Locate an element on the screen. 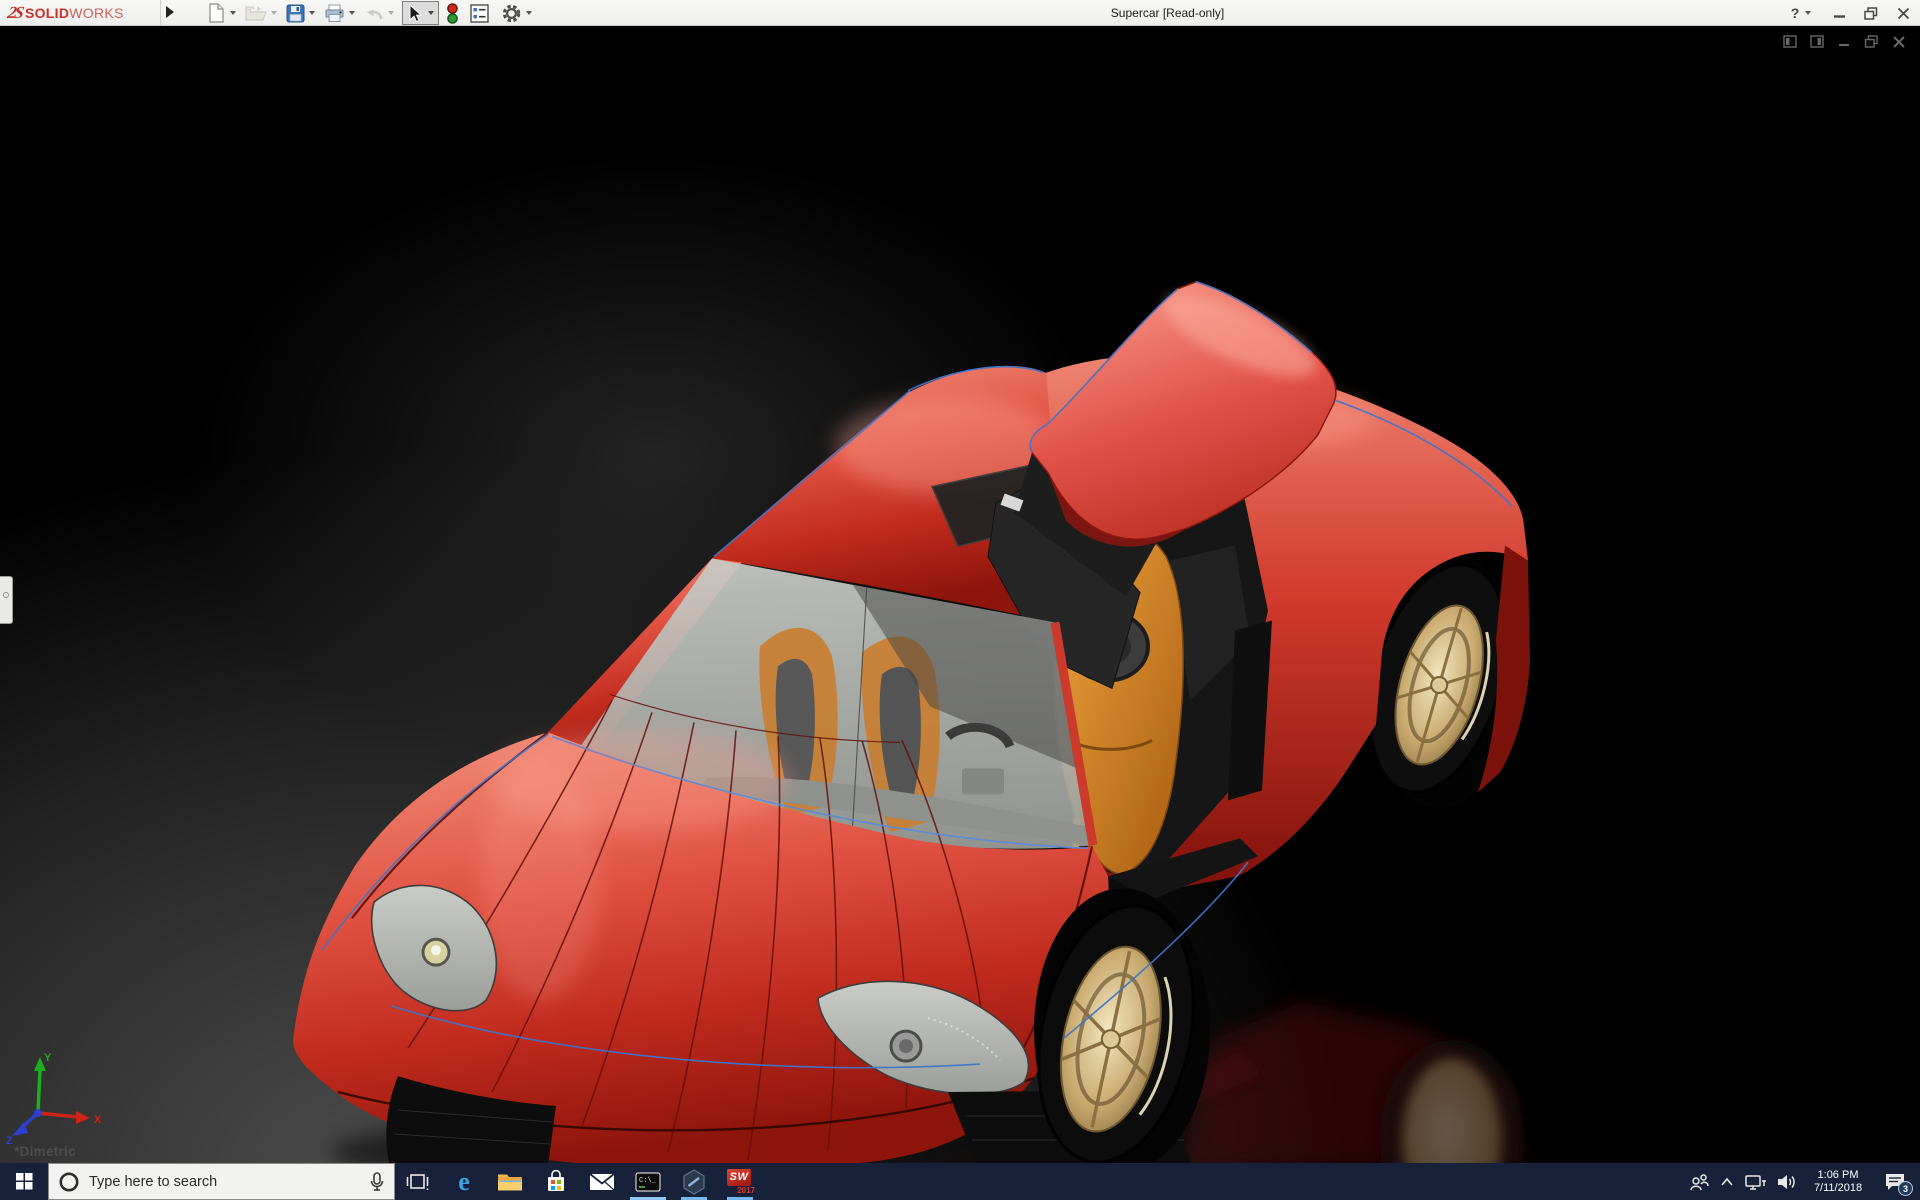  close-icon is located at coordinates (1903, 13).